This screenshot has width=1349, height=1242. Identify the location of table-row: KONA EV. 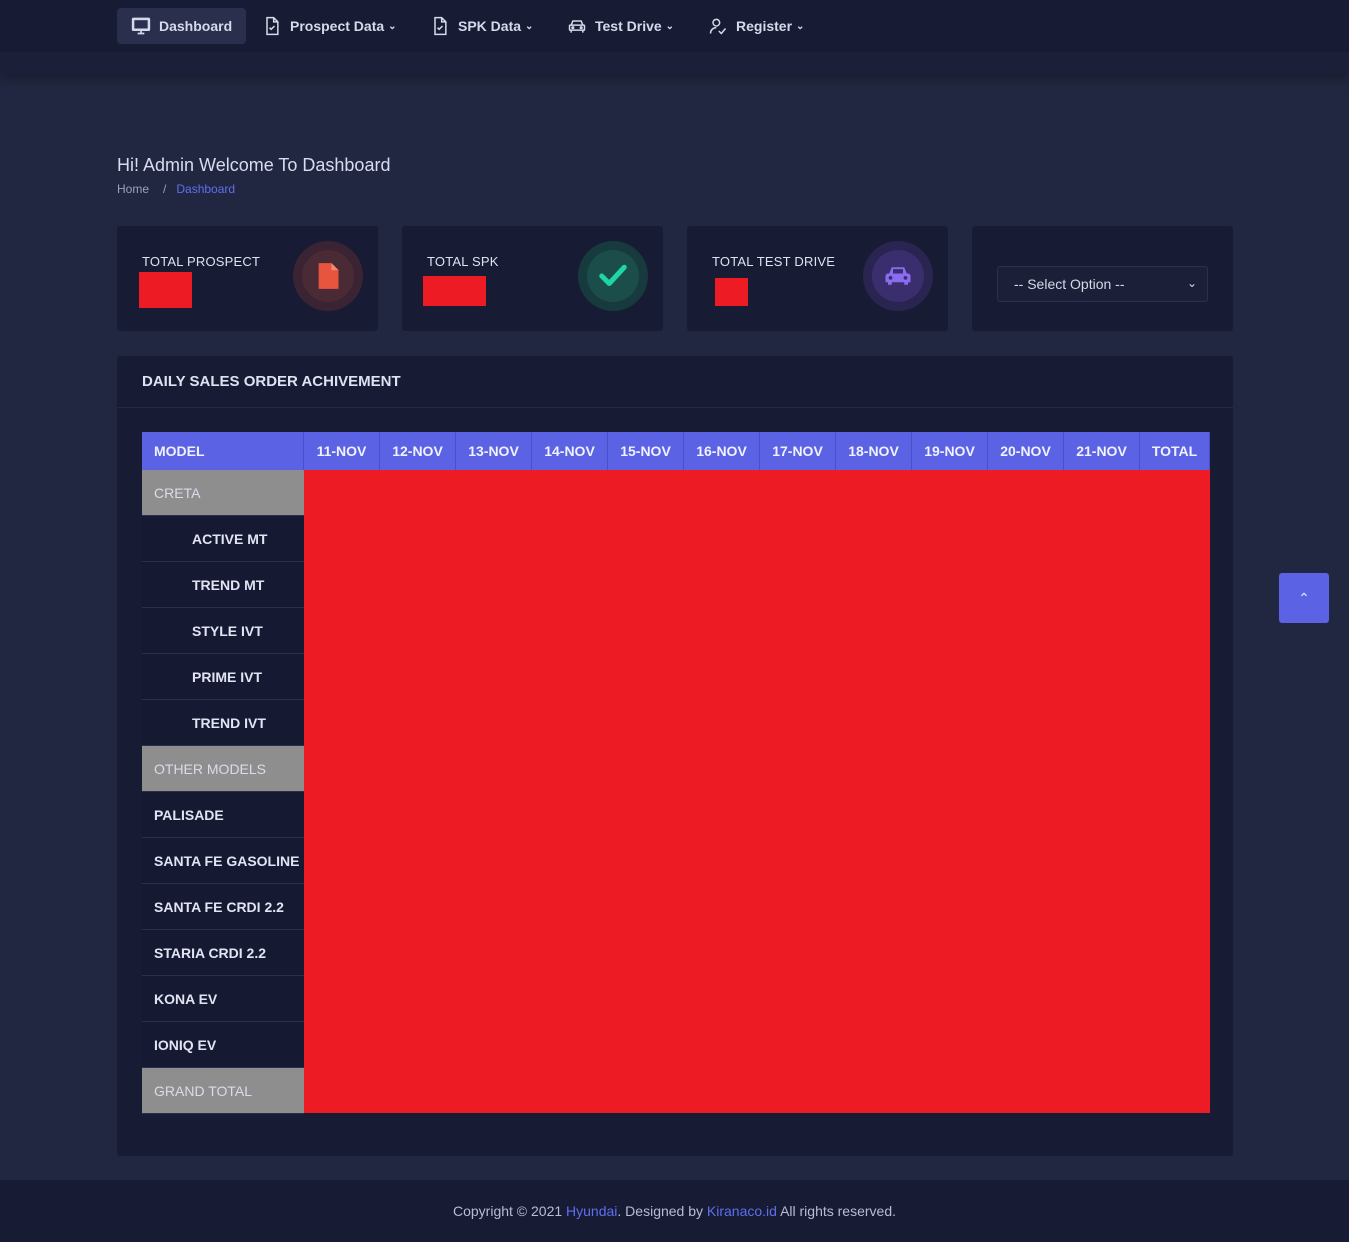
(223, 999).